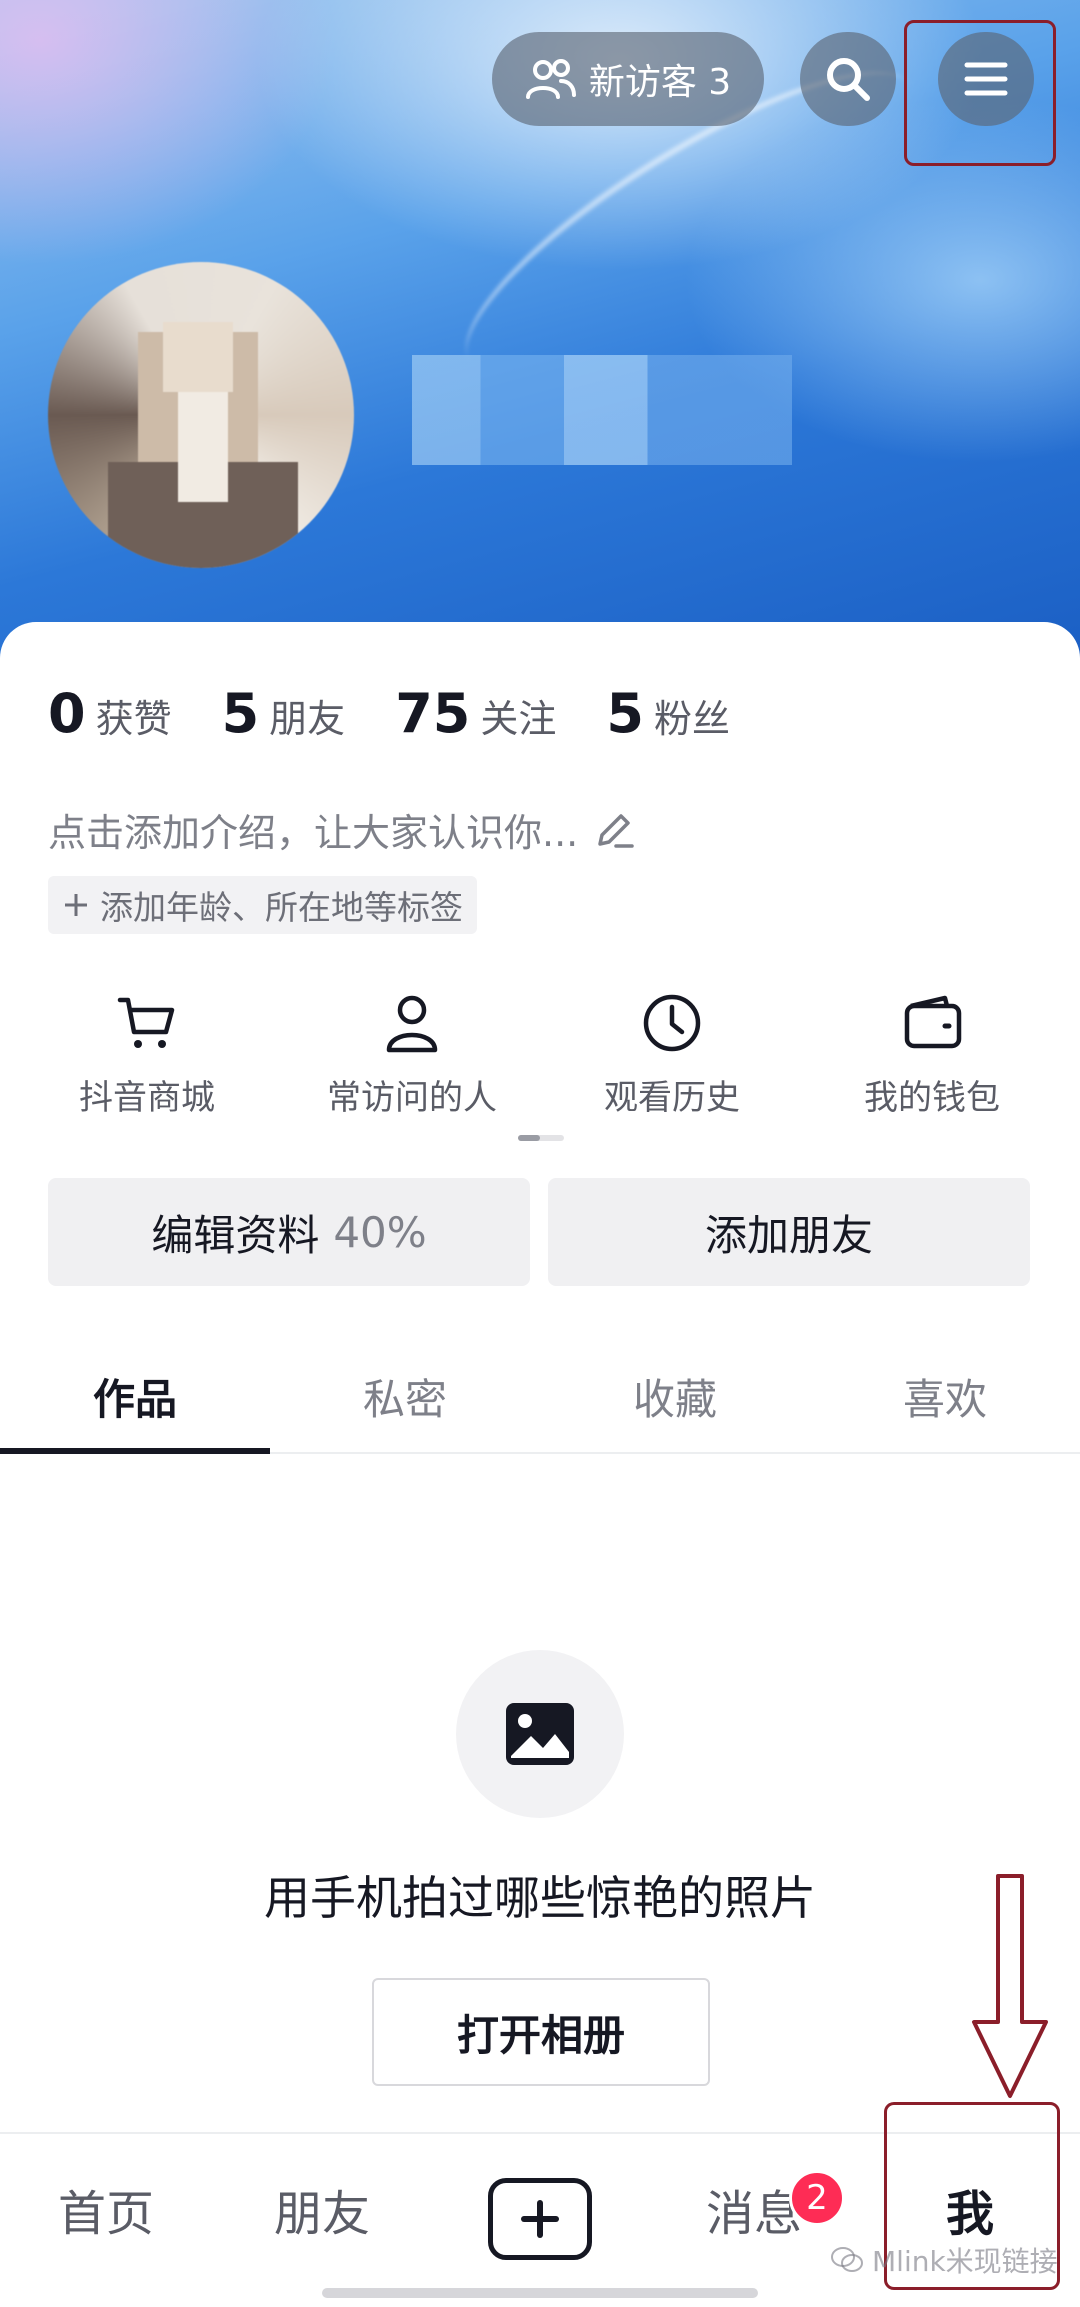 The image size is (1080, 2307). I want to click on image-icon, so click(540, 1734).